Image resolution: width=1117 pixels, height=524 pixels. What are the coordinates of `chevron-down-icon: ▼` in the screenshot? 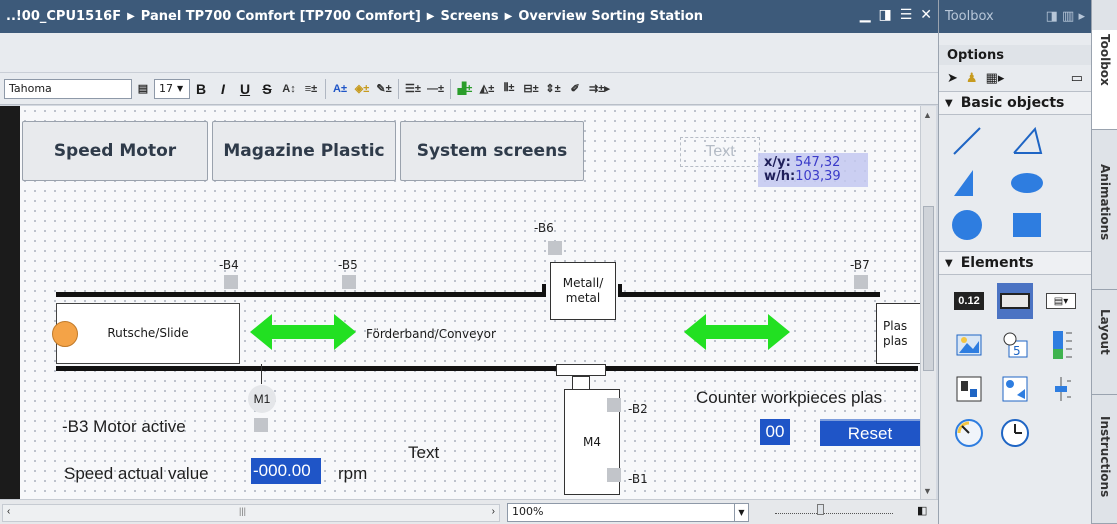 It's located at (949, 103).